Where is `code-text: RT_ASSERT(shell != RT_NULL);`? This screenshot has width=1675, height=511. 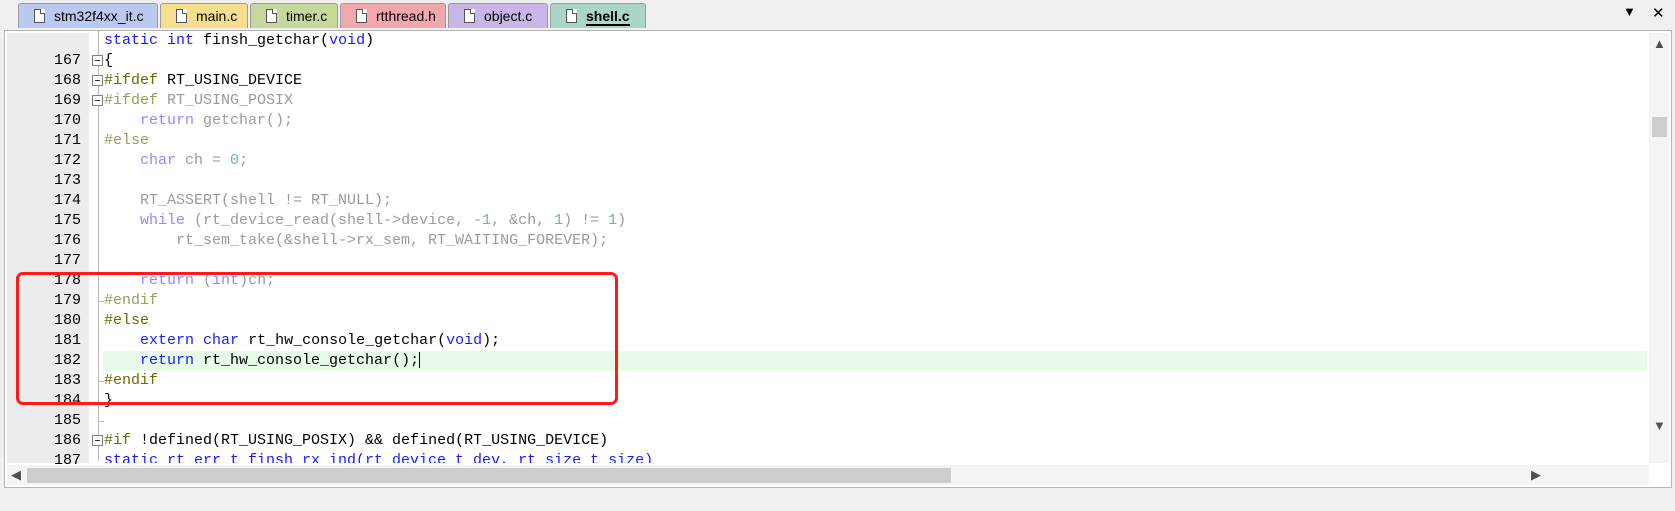
code-text: RT_ASSERT(shell != RT_NULL); is located at coordinates (248, 200).